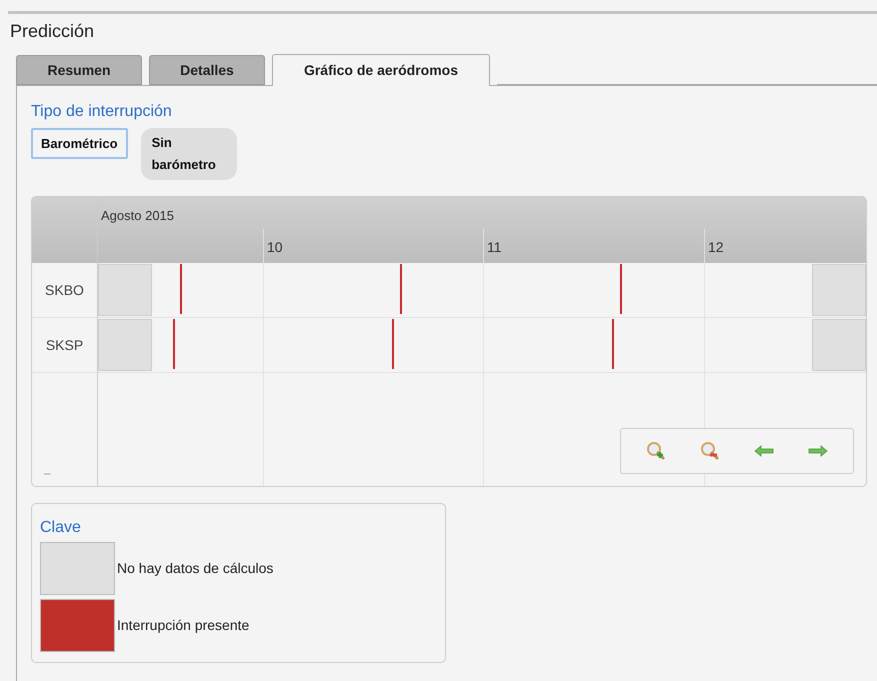 The image size is (877, 681). Describe the element at coordinates (656, 451) in the screenshot. I see `zoom-in-icon` at that location.